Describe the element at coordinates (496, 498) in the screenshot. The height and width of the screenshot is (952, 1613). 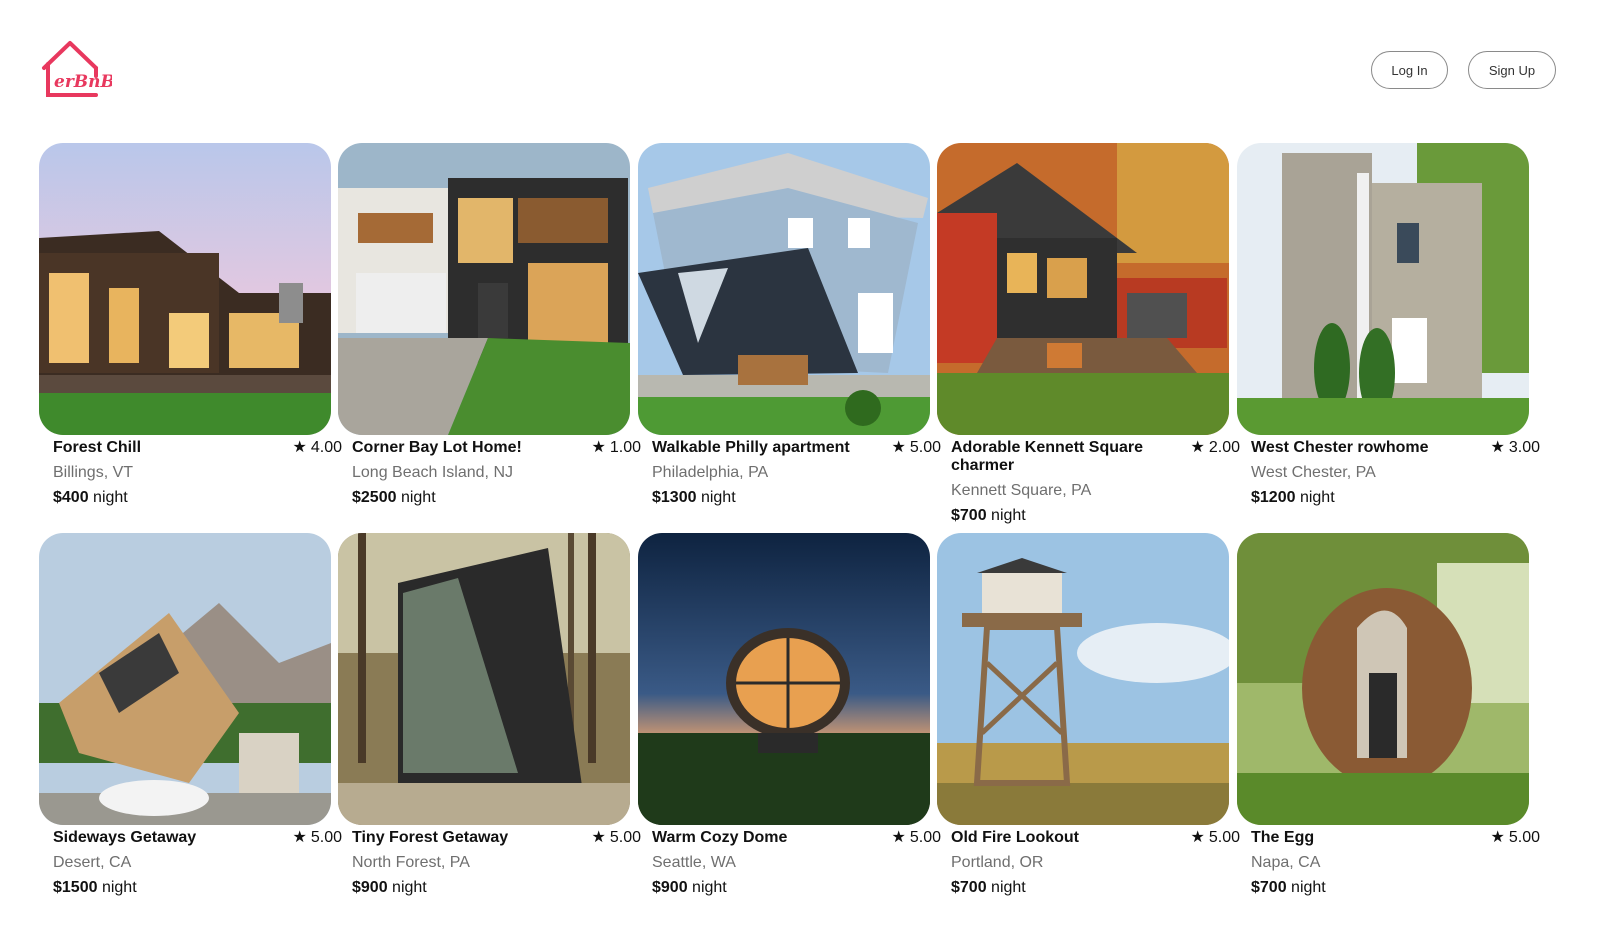
I see `listing-price: $2500 night` at that location.